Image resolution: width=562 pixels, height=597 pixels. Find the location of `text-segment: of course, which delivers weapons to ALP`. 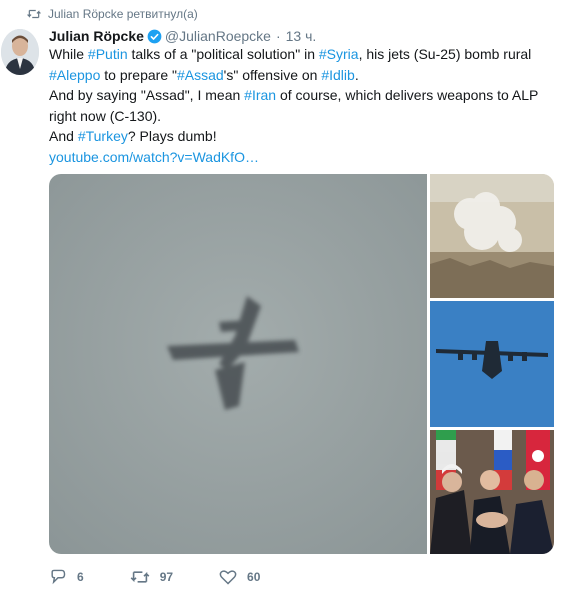

text-segment: of course, which delivers weapons to ALP is located at coordinates (407, 95).